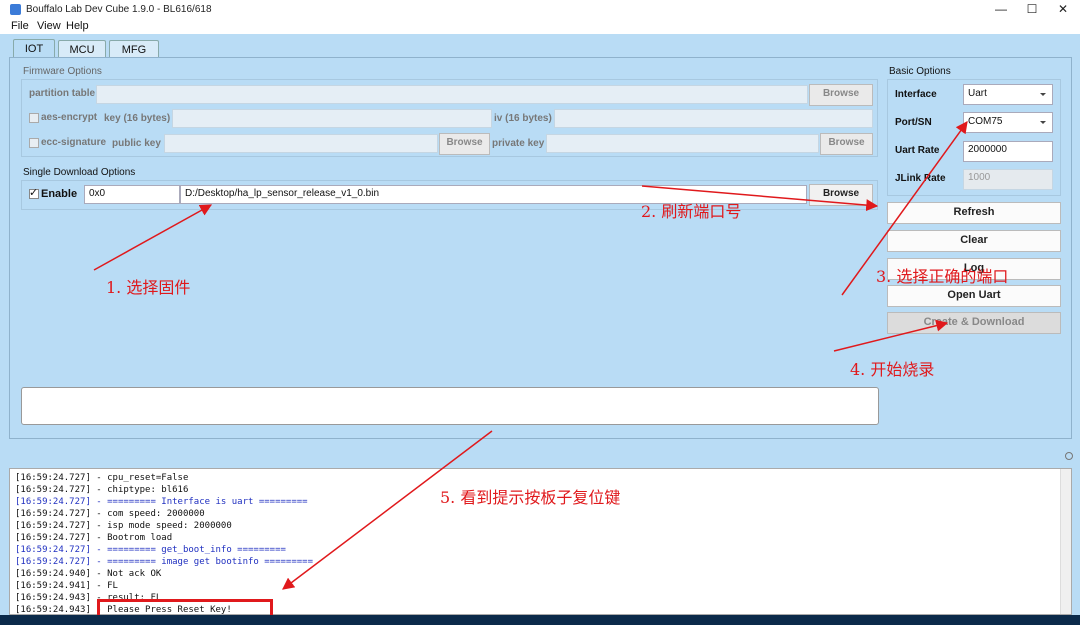 The height and width of the screenshot is (625, 1080). What do you see at coordinates (79, 172) in the screenshot?
I see `single-download-title: Single Download Options` at bounding box center [79, 172].